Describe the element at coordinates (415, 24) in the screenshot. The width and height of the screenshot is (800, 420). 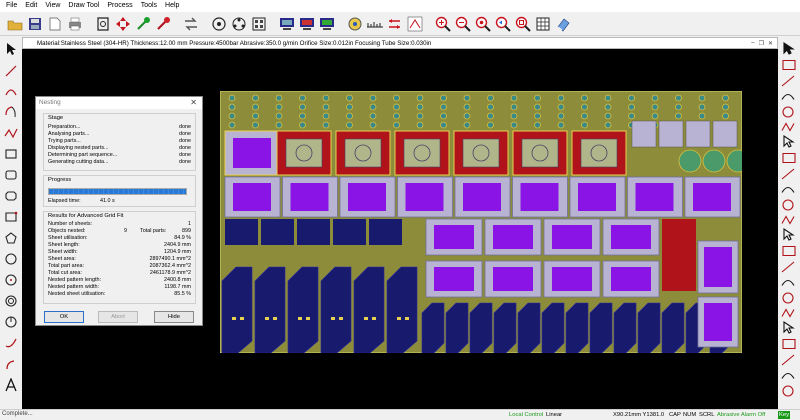
I see `lead-icon` at that location.